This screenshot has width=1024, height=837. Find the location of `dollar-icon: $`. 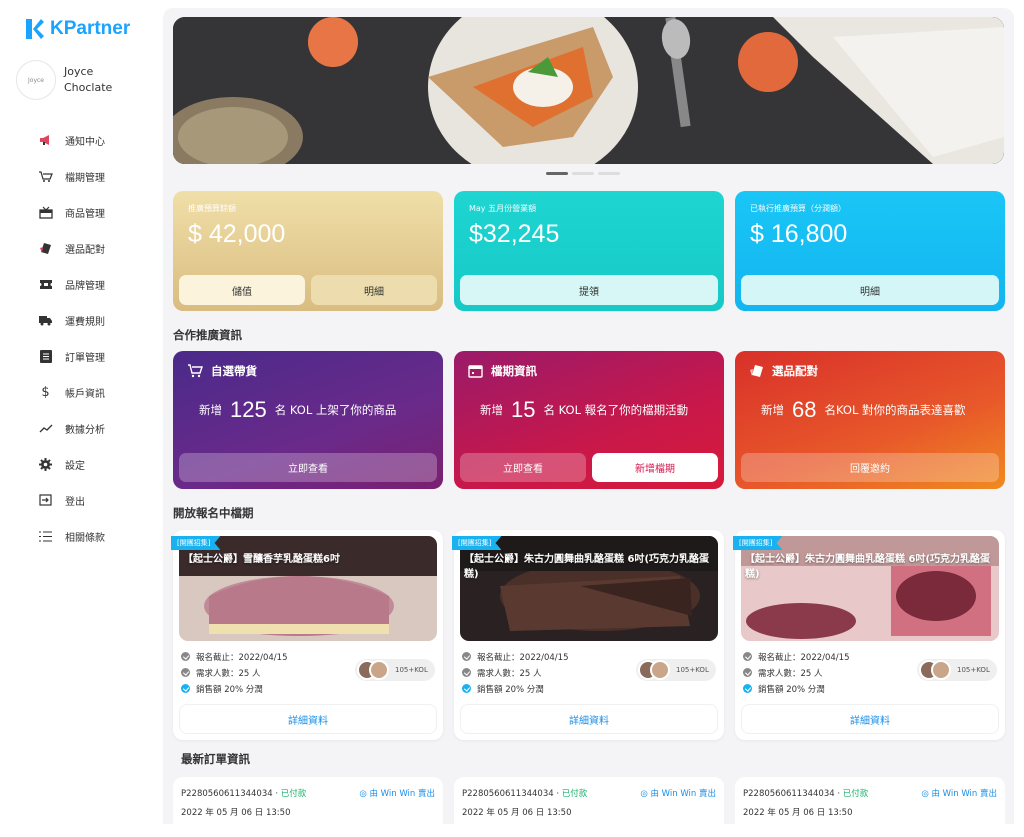

dollar-icon: $ is located at coordinates (45, 392).